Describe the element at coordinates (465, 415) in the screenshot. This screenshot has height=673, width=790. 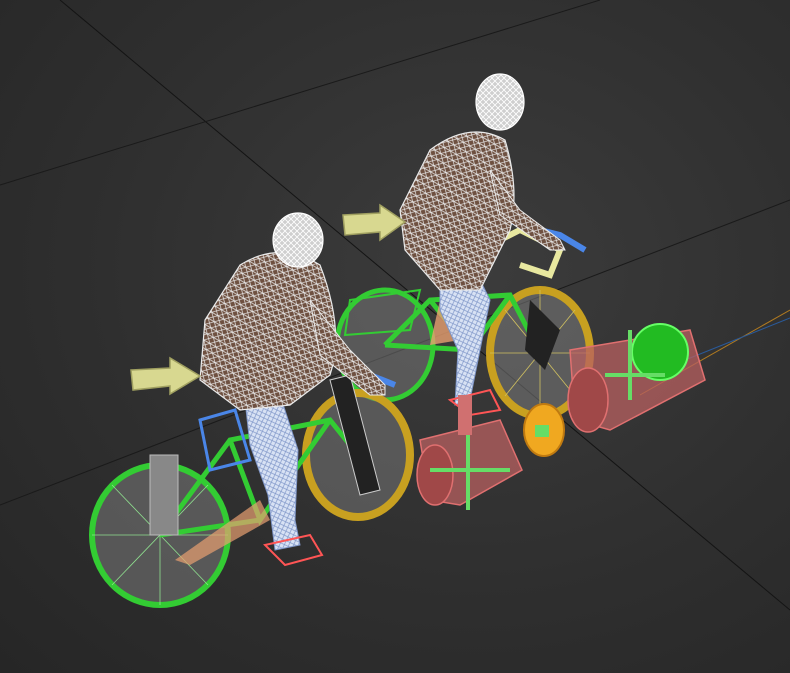
I see `post-helper` at that location.